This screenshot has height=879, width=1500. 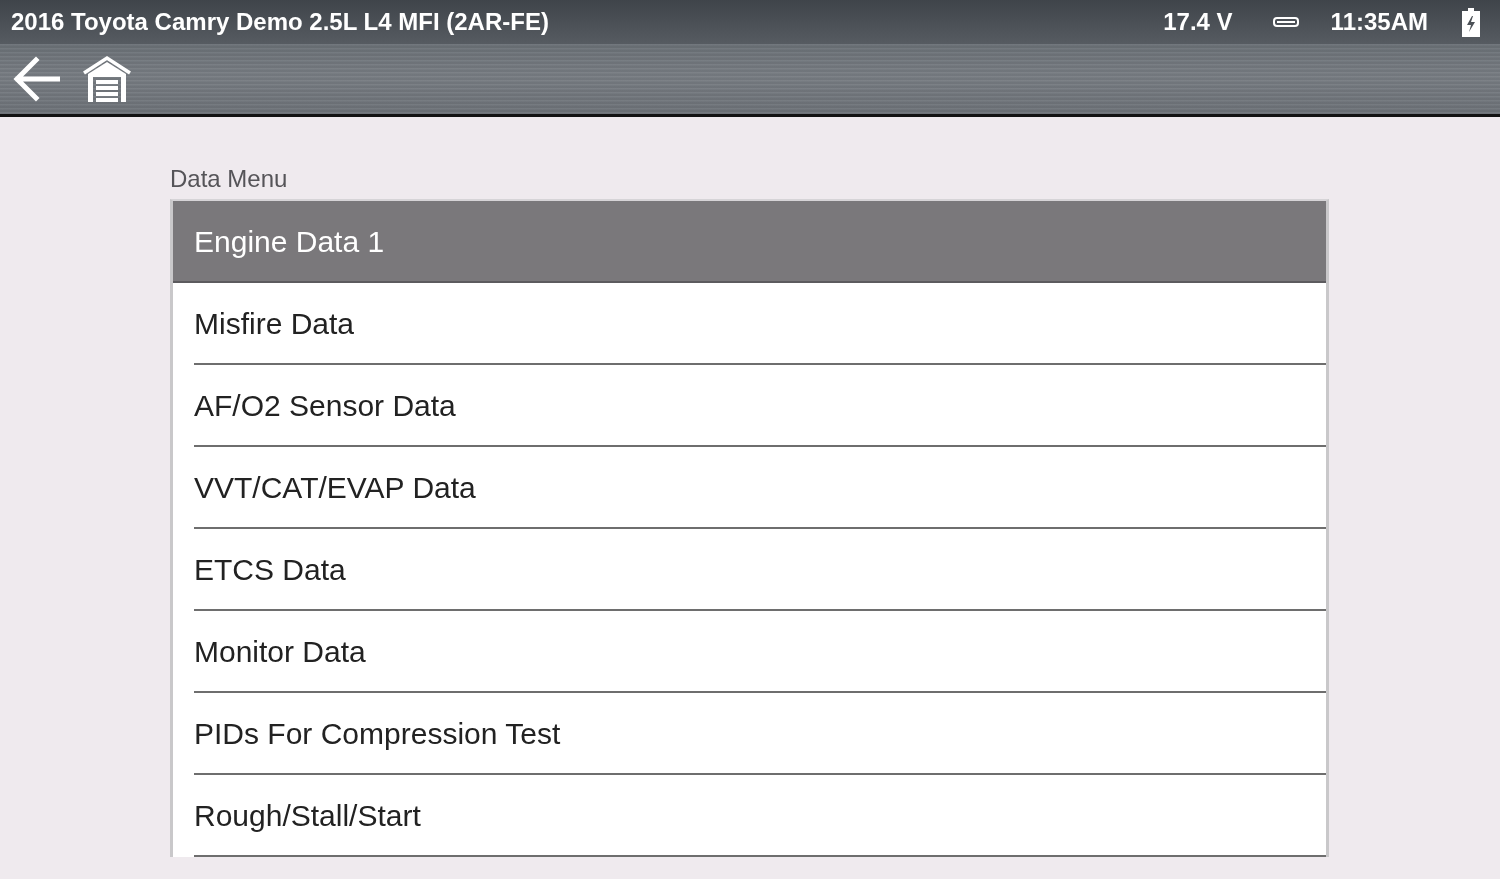 I want to click on vehicle-title: 2016 Toyota Camry Demo 2.5L L4 MFI (2AR-FE), so click(x=280, y=22).